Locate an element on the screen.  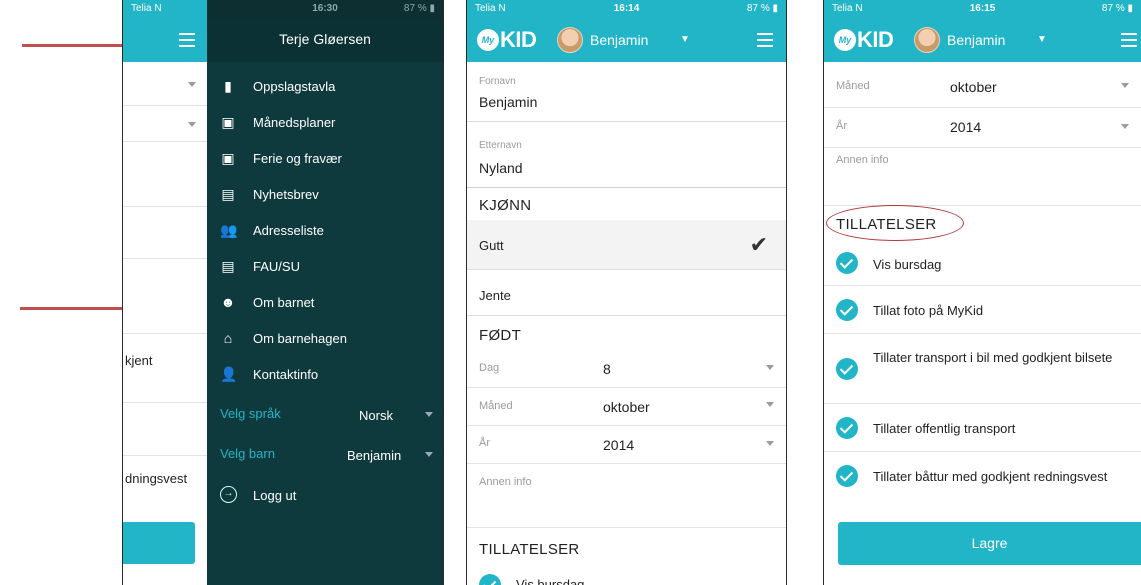
save-button-partial is located at coordinates (159, 543).